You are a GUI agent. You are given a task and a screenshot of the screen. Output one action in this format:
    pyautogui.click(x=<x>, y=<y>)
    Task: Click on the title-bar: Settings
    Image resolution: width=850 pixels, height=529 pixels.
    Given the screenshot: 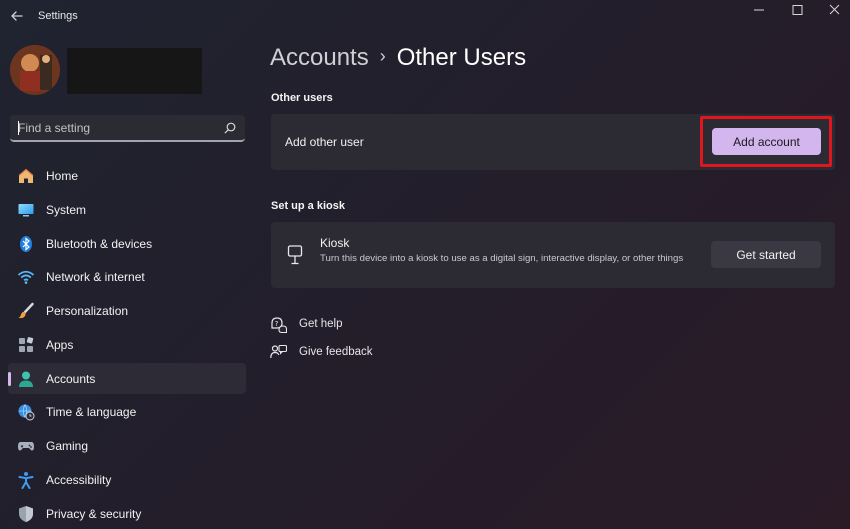 What is the action you would take?
    pyautogui.click(x=425, y=17)
    